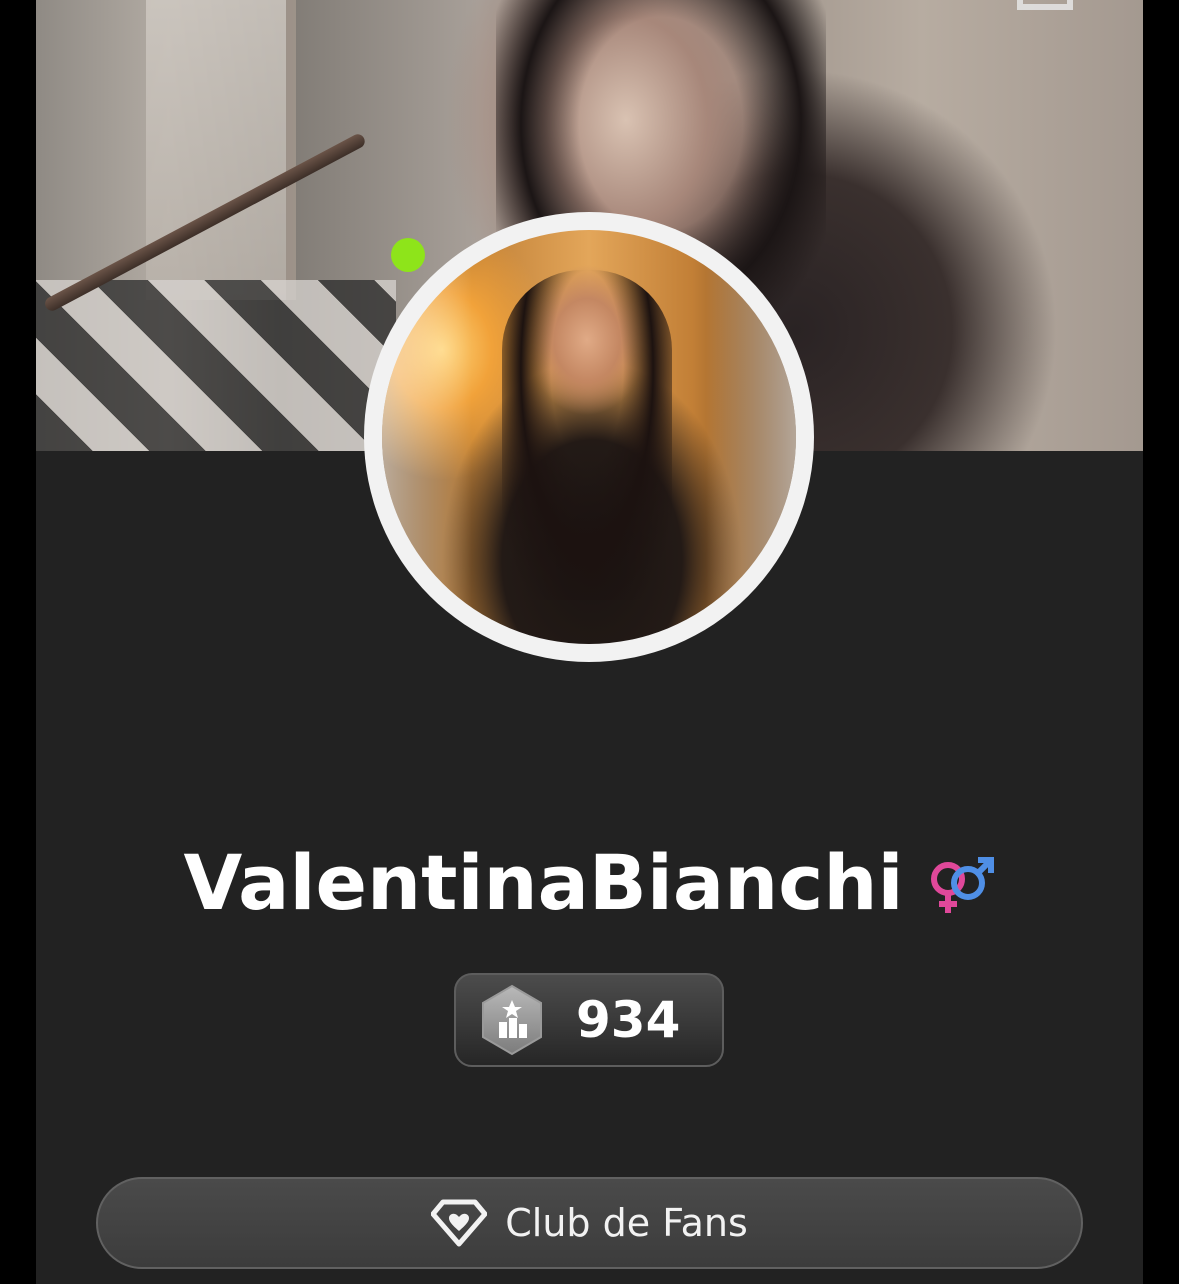  I want to click on cover-image-floor, so click(216, 365).